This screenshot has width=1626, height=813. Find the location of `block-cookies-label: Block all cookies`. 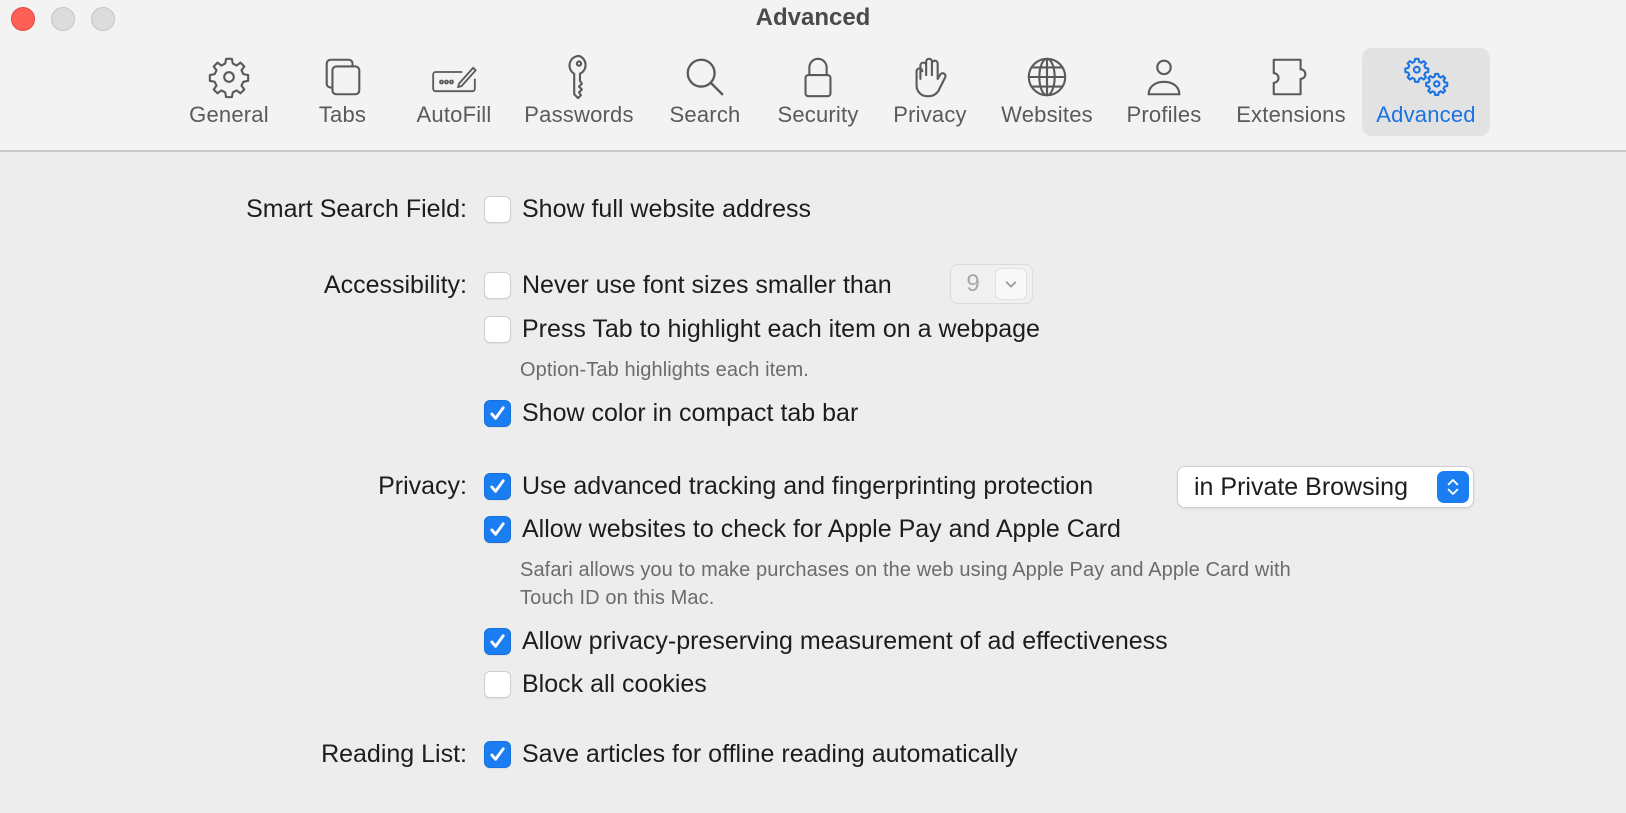

block-cookies-label: Block all cookies is located at coordinates (614, 683).